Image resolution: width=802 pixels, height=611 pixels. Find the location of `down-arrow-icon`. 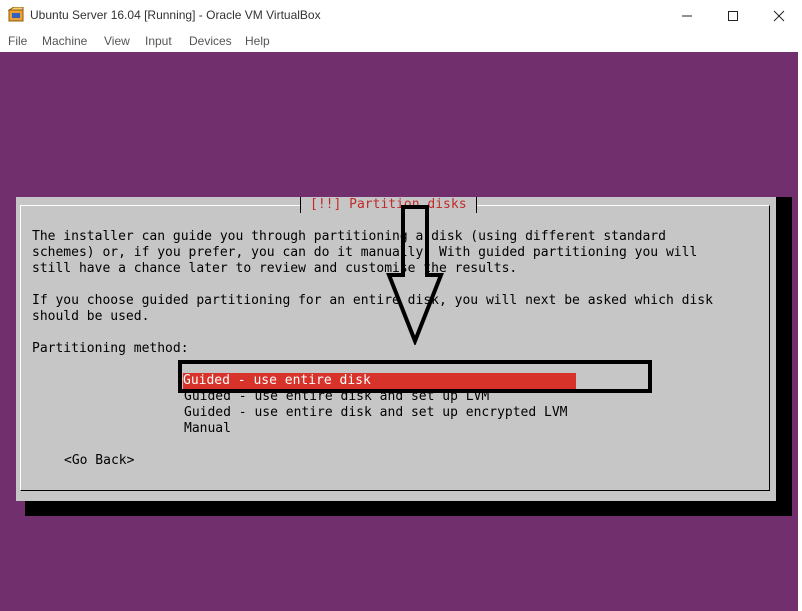

down-arrow-icon is located at coordinates (415, 275).